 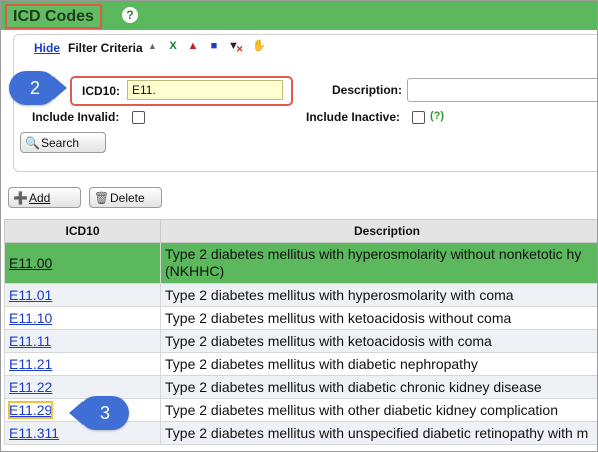 I want to click on icd10-cell: E11.00, so click(x=82, y=263).